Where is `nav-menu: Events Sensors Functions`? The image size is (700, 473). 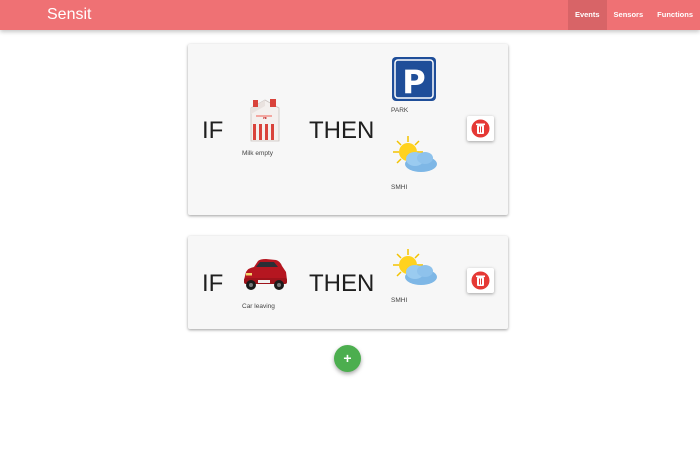
nav-menu: Events Sensors Functions is located at coordinates (633, 15).